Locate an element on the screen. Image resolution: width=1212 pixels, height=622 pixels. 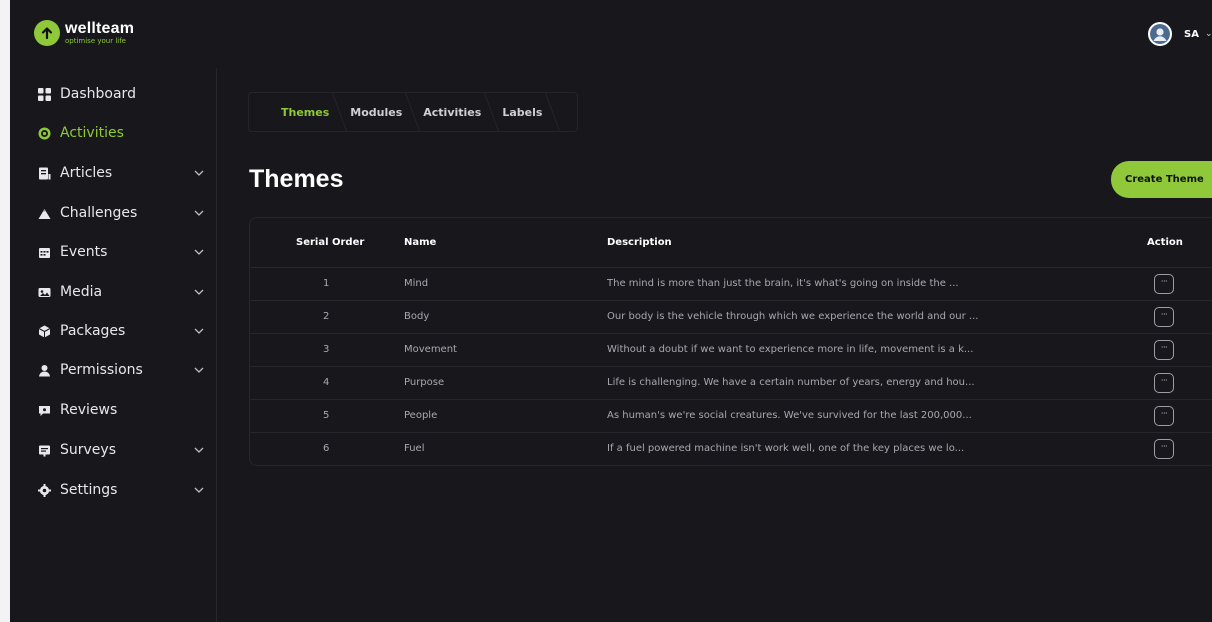
name-cell: Purpose is located at coordinates (424, 382).